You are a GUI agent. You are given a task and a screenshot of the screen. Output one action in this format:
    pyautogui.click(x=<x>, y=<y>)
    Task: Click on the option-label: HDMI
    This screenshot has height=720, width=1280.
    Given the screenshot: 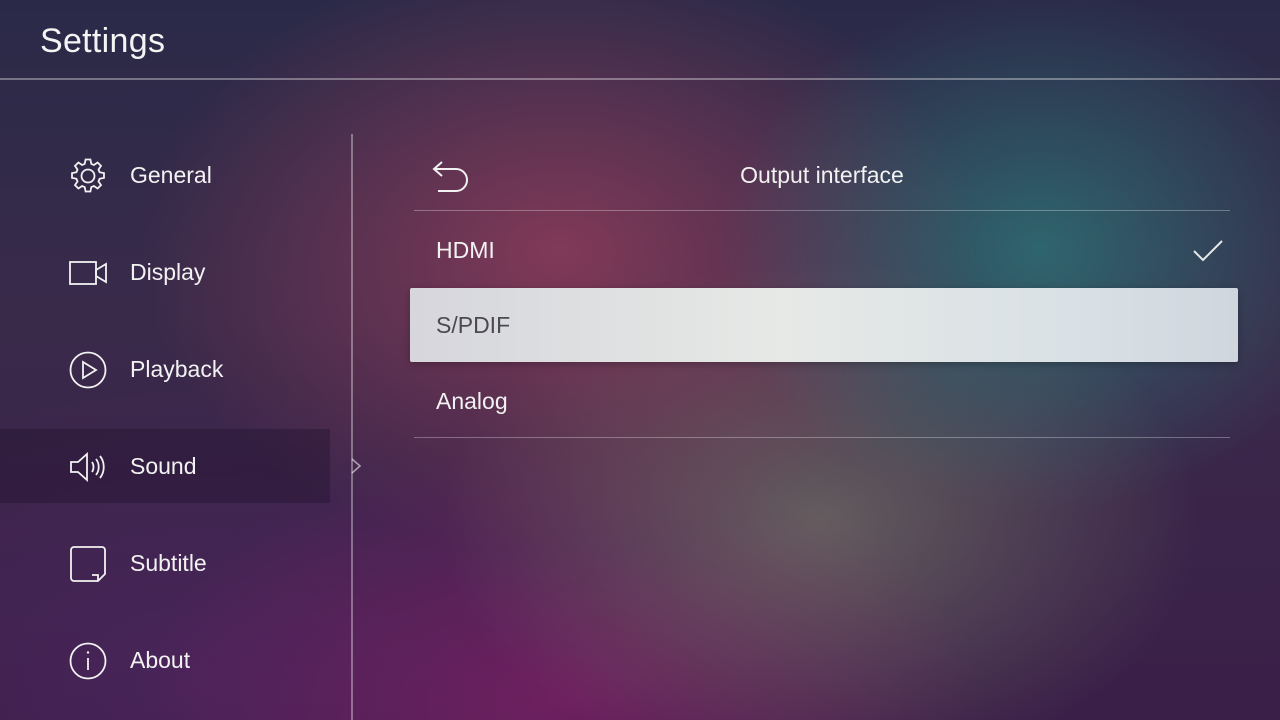 What is the action you would take?
    pyautogui.click(x=465, y=250)
    